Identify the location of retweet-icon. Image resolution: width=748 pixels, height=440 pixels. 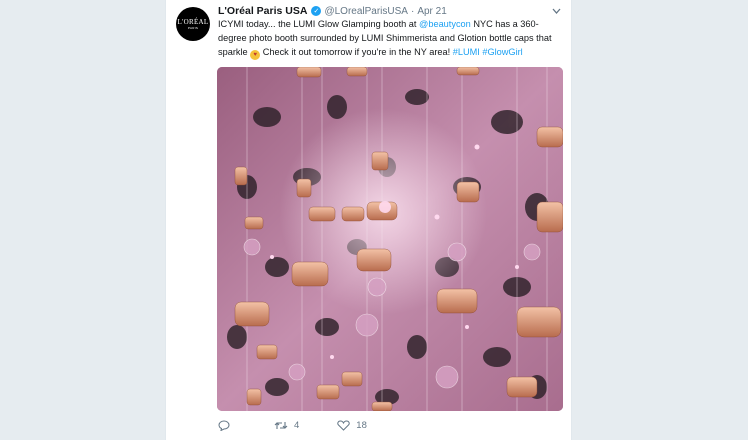
(281, 425).